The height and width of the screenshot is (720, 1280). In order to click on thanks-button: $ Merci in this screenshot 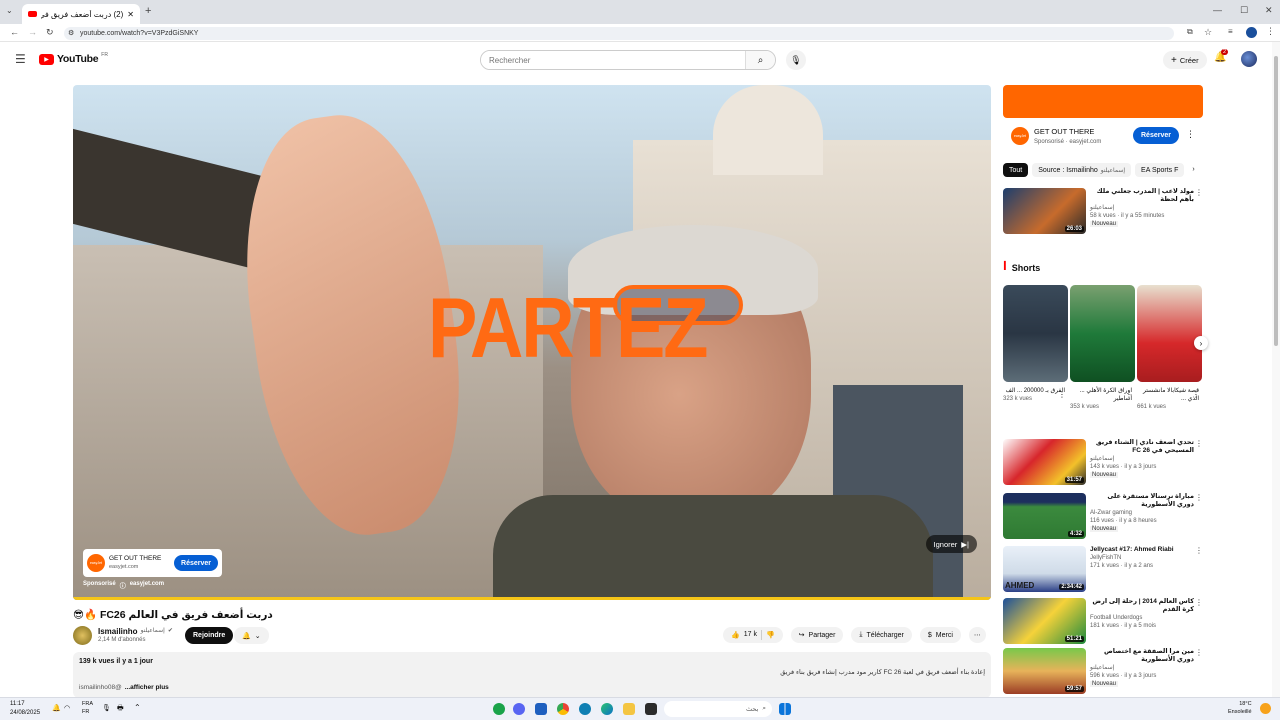, I will do `click(940, 635)`.